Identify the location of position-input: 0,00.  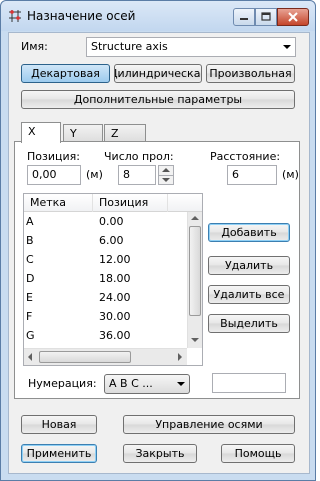
(54, 175).